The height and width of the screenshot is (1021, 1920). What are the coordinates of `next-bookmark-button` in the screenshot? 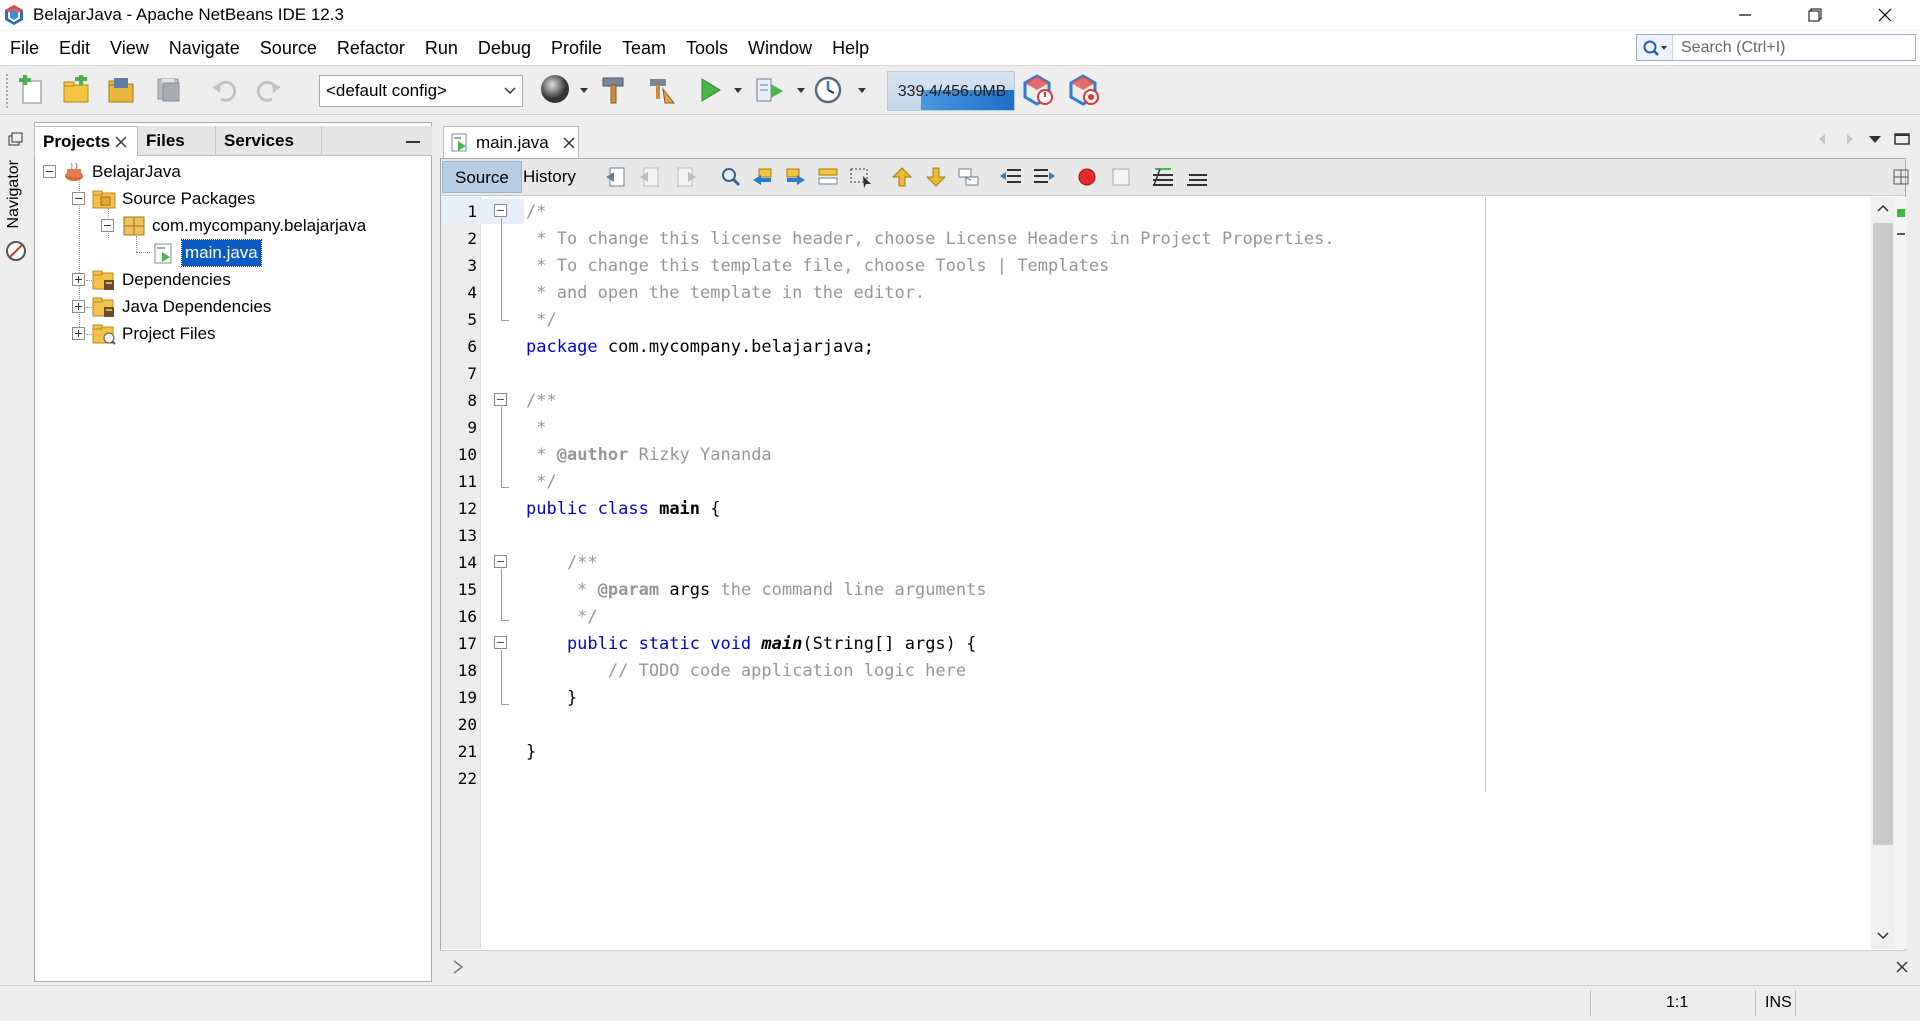 It's located at (936, 177).